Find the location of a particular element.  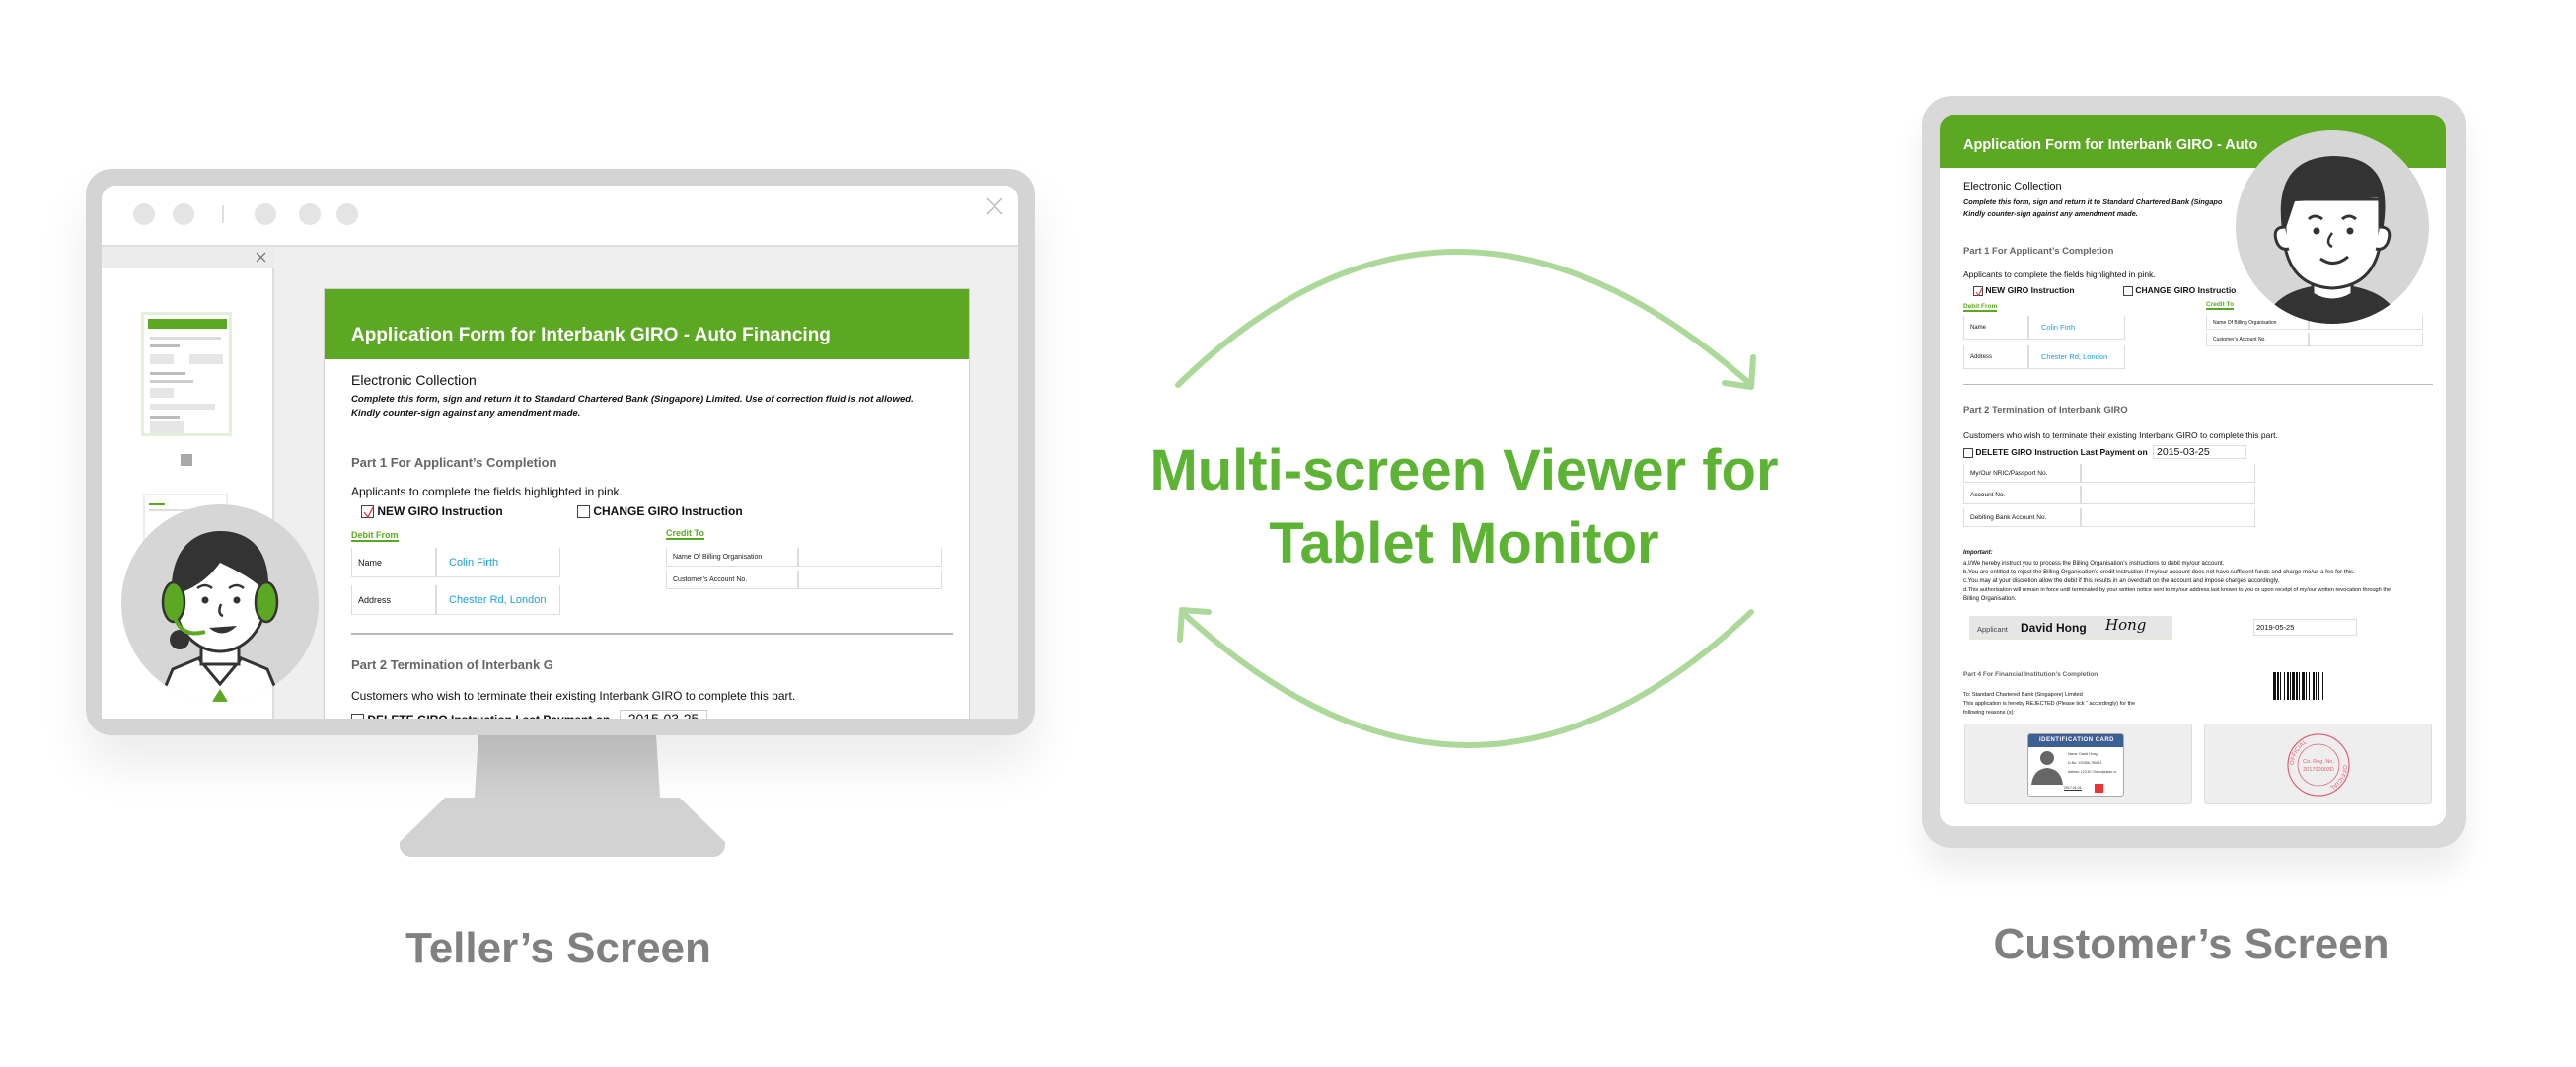

check-icon is located at coordinates (1979, 291).